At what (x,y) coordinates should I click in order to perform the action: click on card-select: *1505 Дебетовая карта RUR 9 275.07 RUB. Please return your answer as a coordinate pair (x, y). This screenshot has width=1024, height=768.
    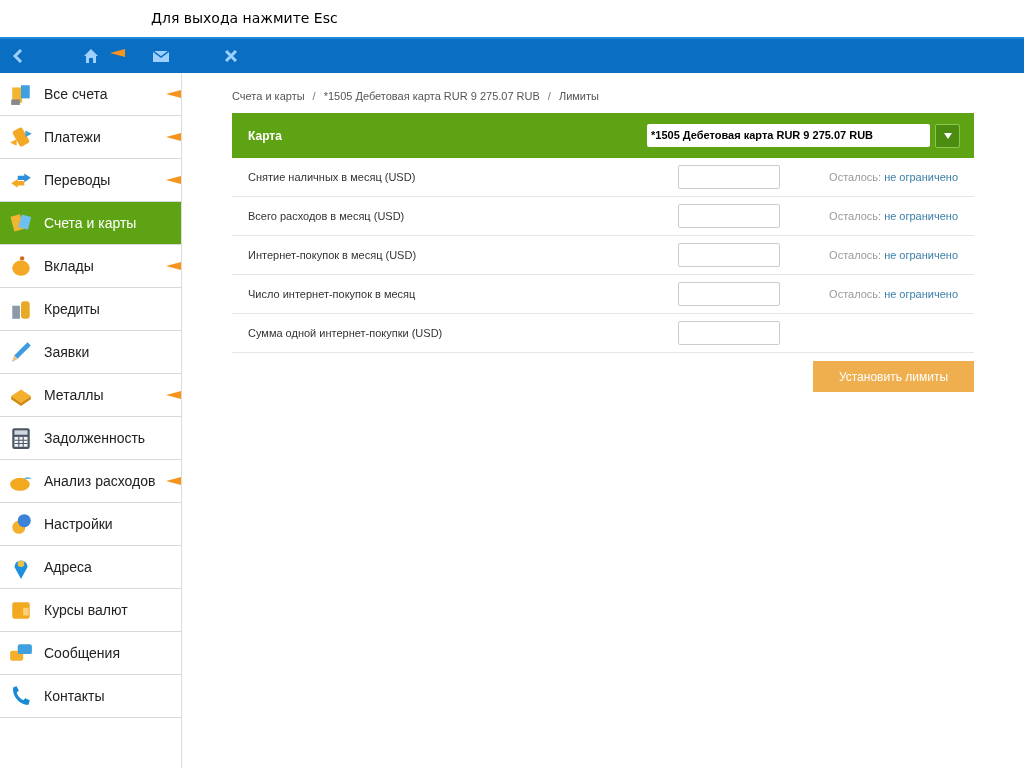
    Looking at the image, I should click on (788, 135).